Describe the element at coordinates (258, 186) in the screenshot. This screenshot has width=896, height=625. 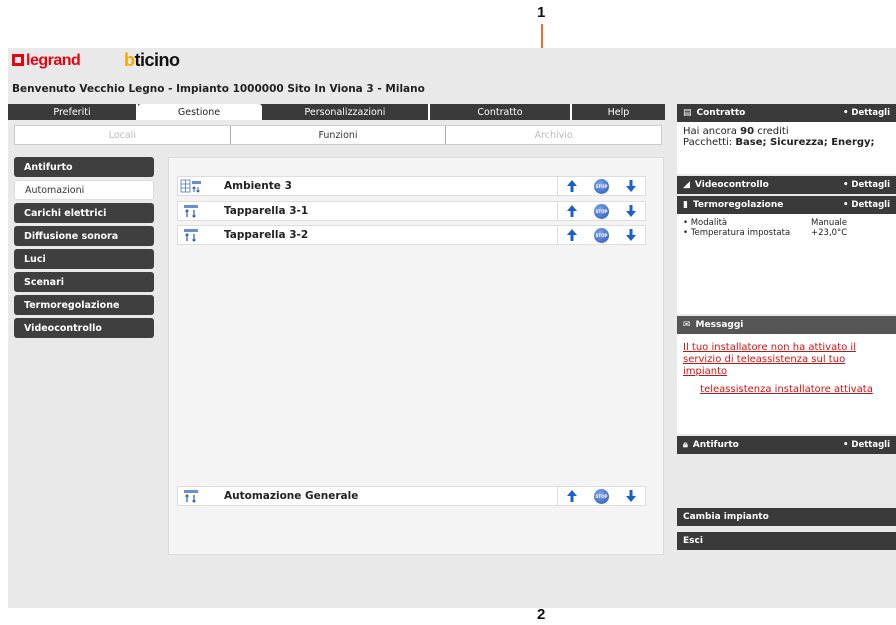
I see `device-label: Ambiente 3` at that location.